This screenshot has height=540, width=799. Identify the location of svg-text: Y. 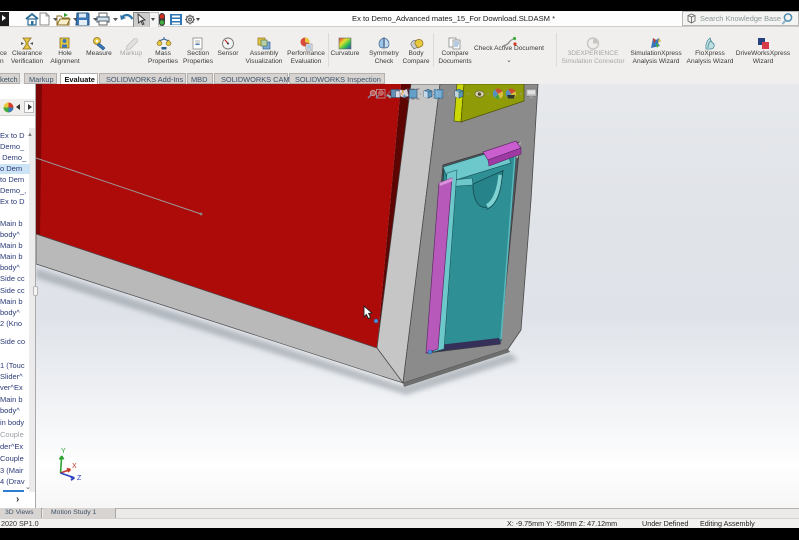
(63, 451).